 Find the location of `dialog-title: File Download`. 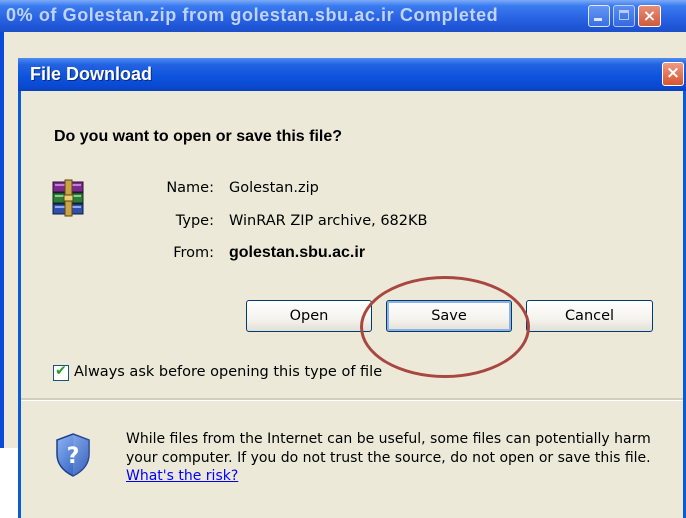

dialog-title: File Download is located at coordinates (91, 74).